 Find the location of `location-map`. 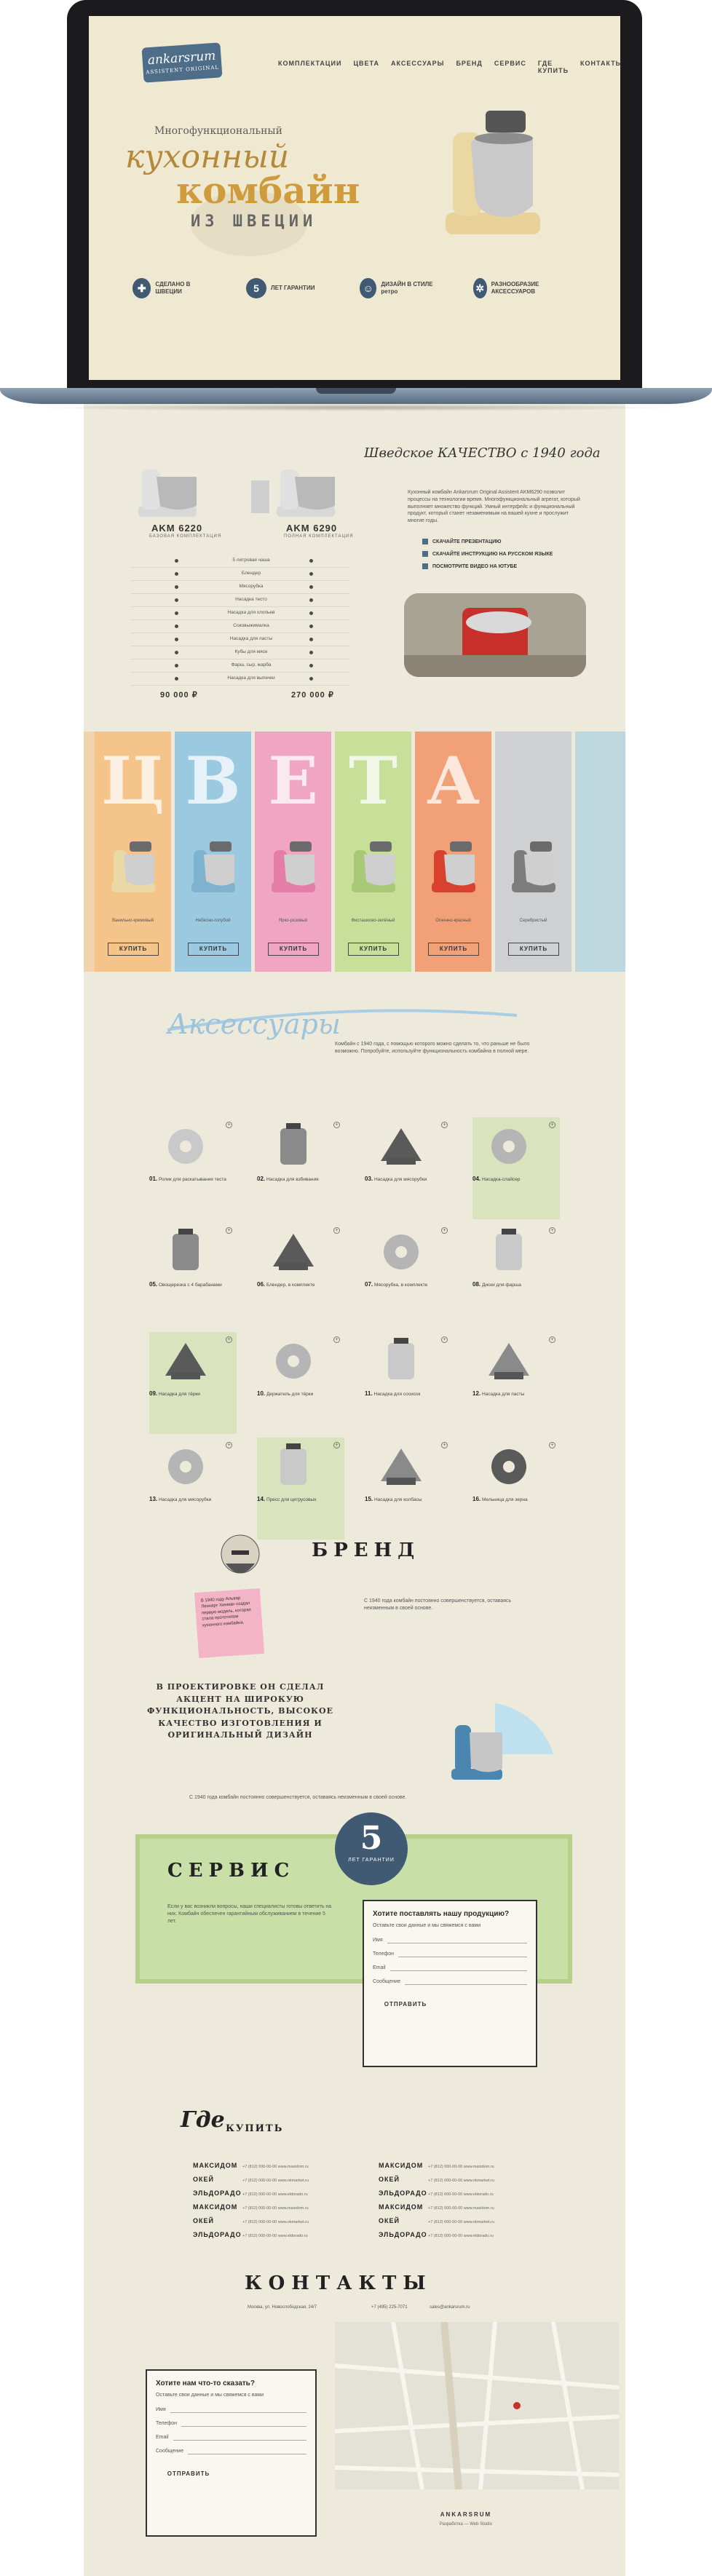

location-map is located at coordinates (477, 2405).